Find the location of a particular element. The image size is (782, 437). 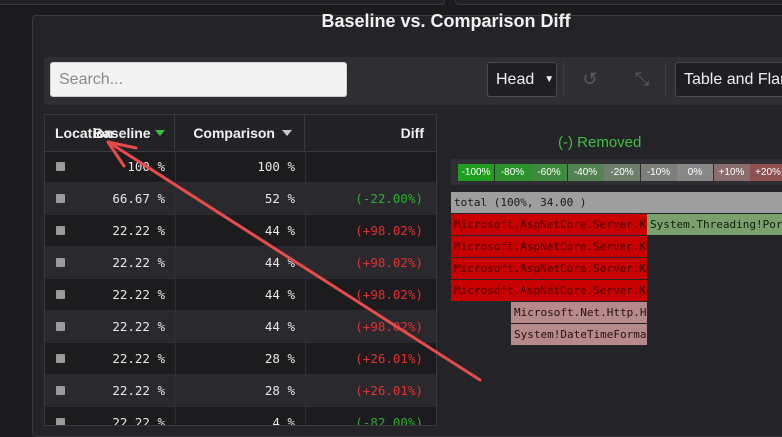

sort-descending-icon is located at coordinates (160, 133).